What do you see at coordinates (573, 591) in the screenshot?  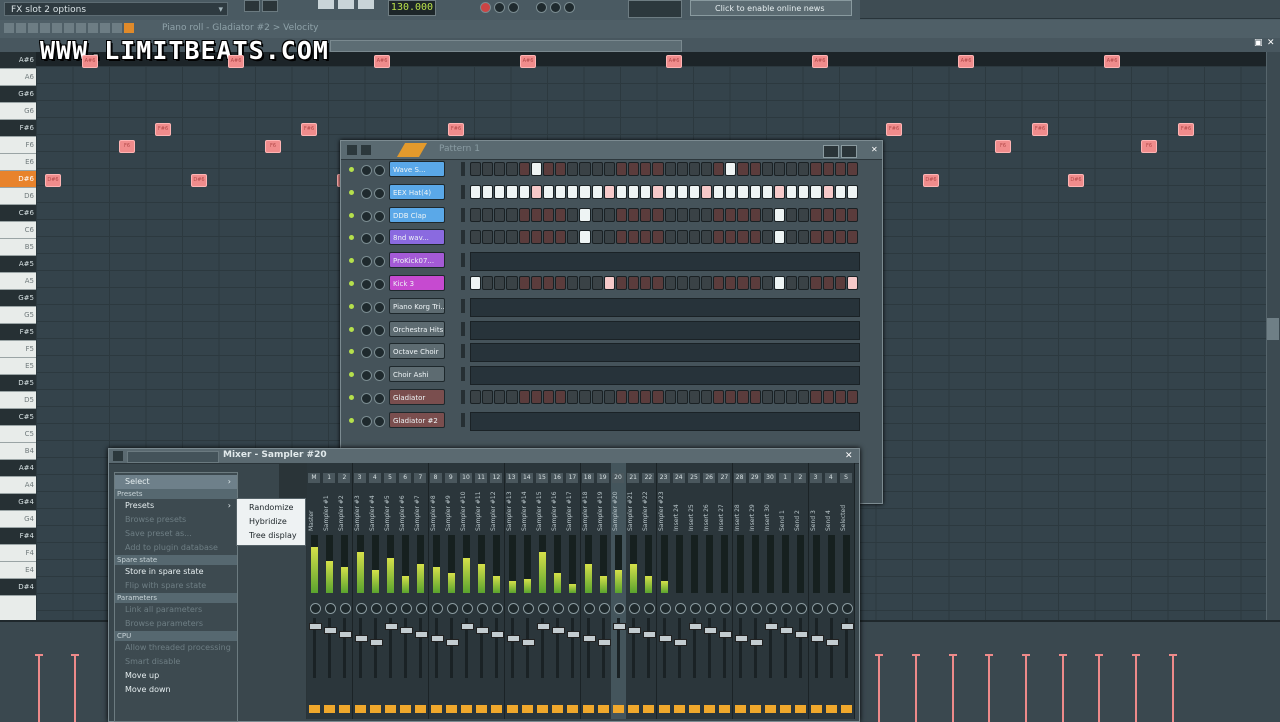 I see `mixer-track: 17 Sampler #17` at bounding box center [573, 591].